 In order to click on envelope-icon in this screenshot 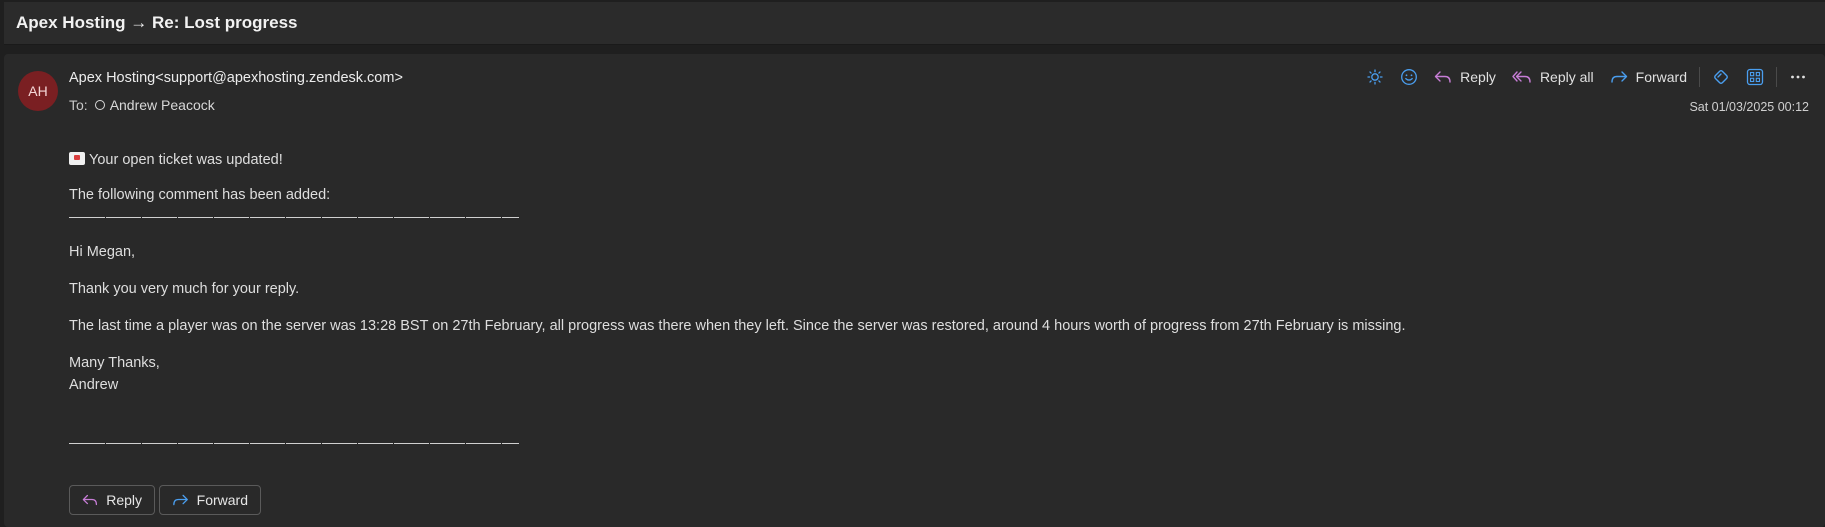, I will do `click(77, 158)`.